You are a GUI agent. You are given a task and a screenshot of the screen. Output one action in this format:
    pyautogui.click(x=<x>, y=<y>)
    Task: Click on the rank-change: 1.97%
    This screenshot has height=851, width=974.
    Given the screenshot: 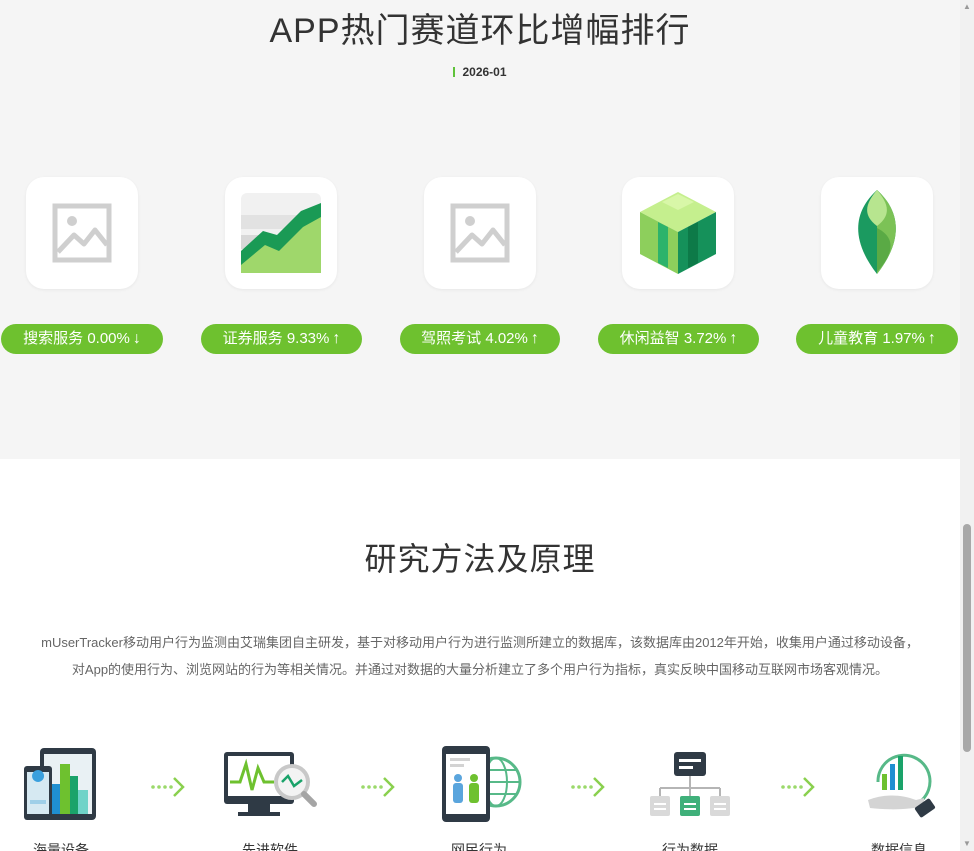 What is the action you would take?
    pyautogui.click(x=903, y=338)
    